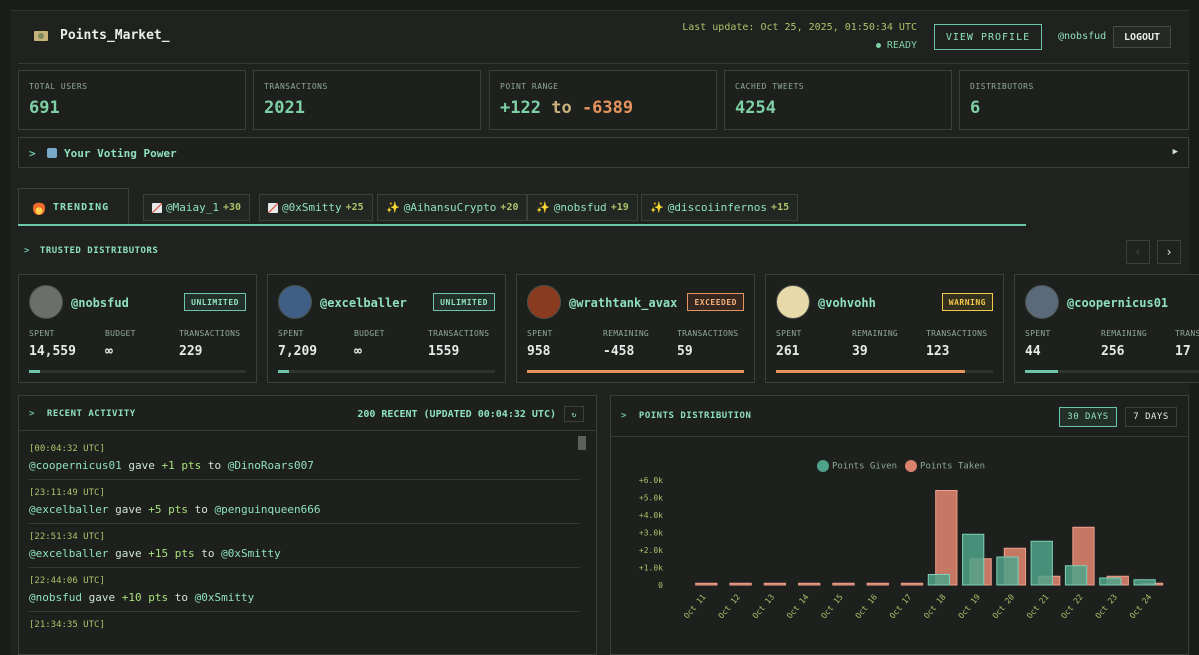 The height and width of the screenshot is (655, 1199). I want to click on trending-chip: @0xSmitty +25, so click(316, 207).